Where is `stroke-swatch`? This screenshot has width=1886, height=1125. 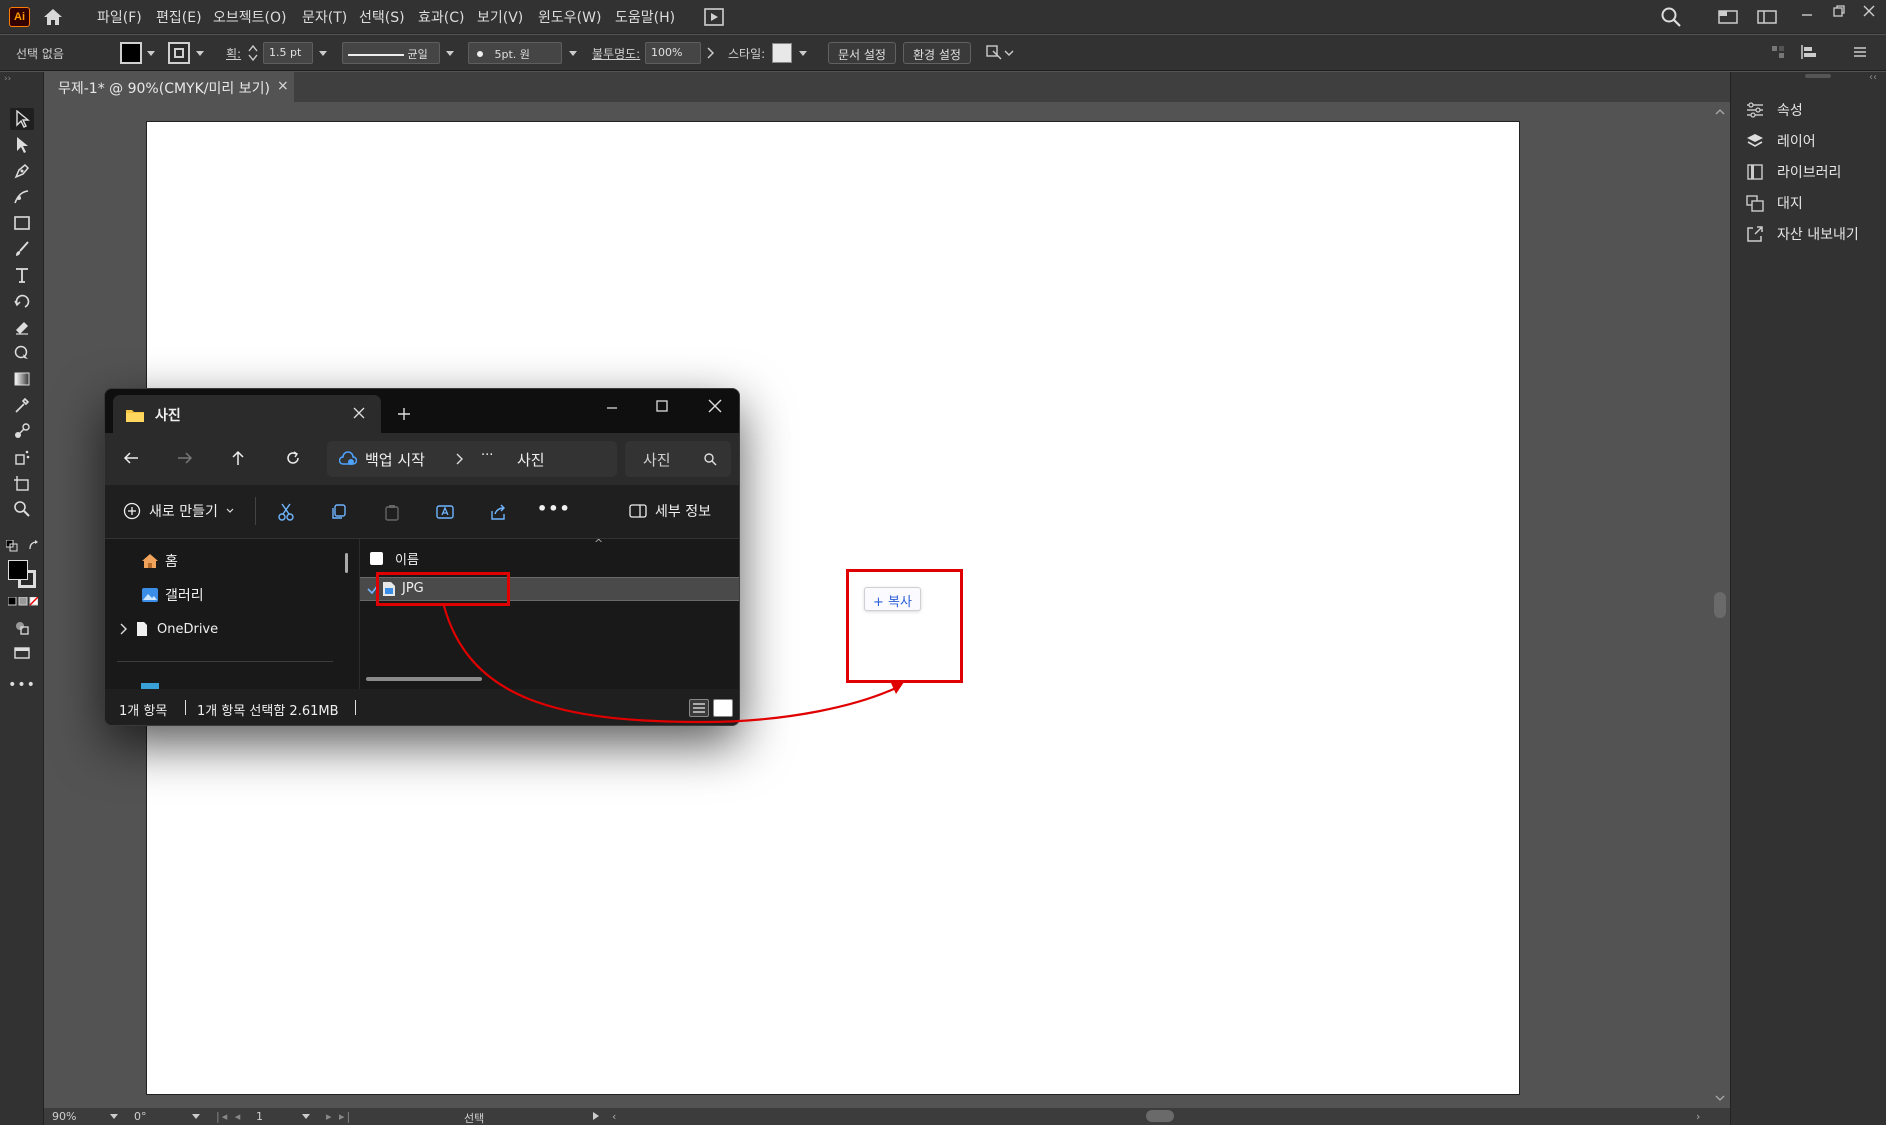
stroke-swatch is located at coordinates (179, 53).